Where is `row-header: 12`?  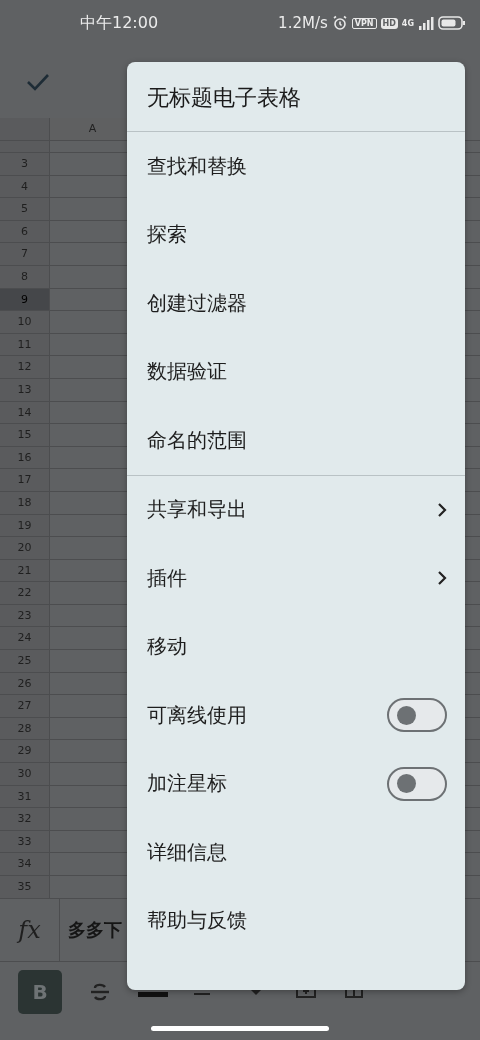
row-header: 12 is located at coordinates (25, 367).